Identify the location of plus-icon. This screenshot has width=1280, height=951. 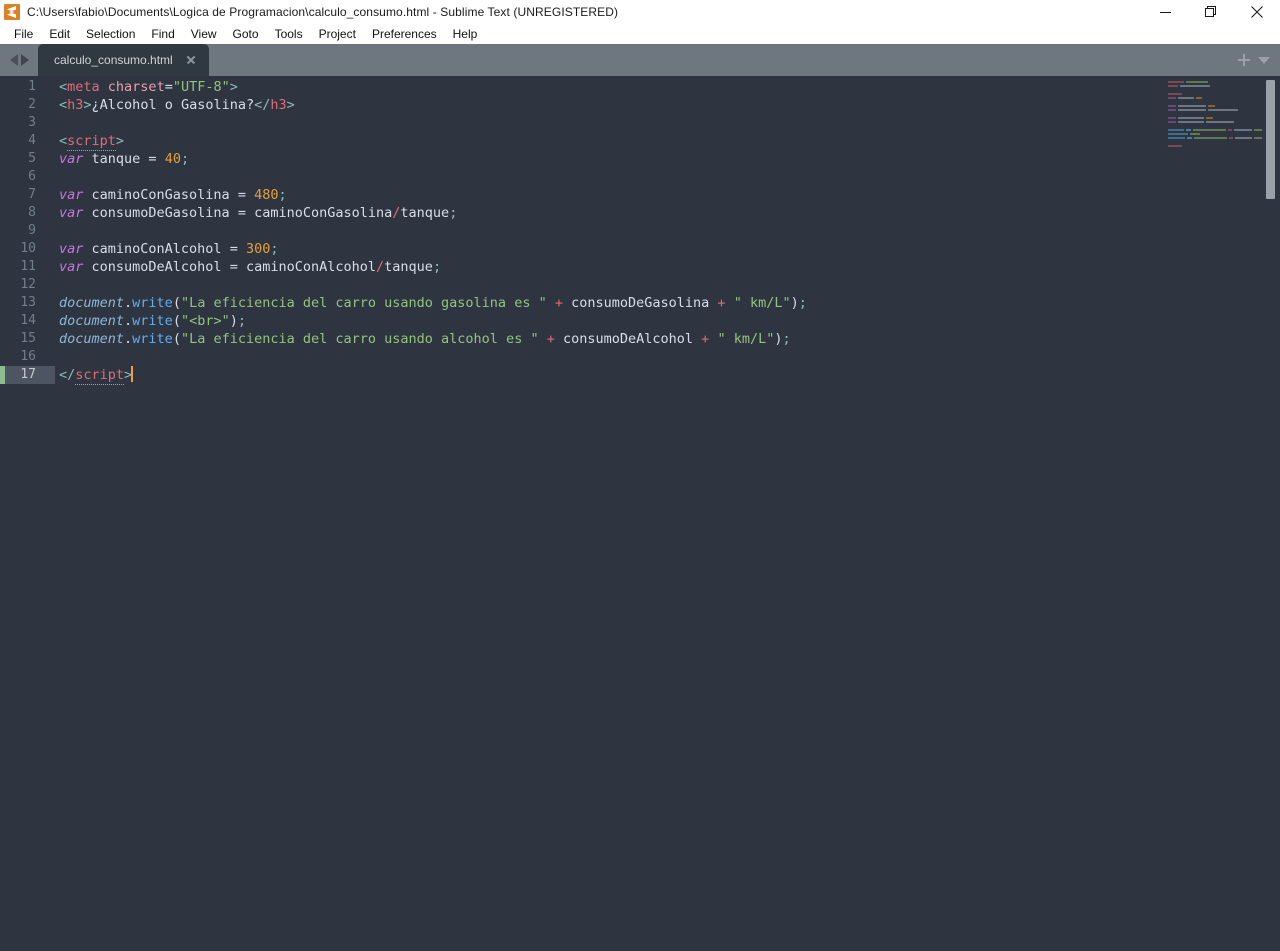
(1244, 60).